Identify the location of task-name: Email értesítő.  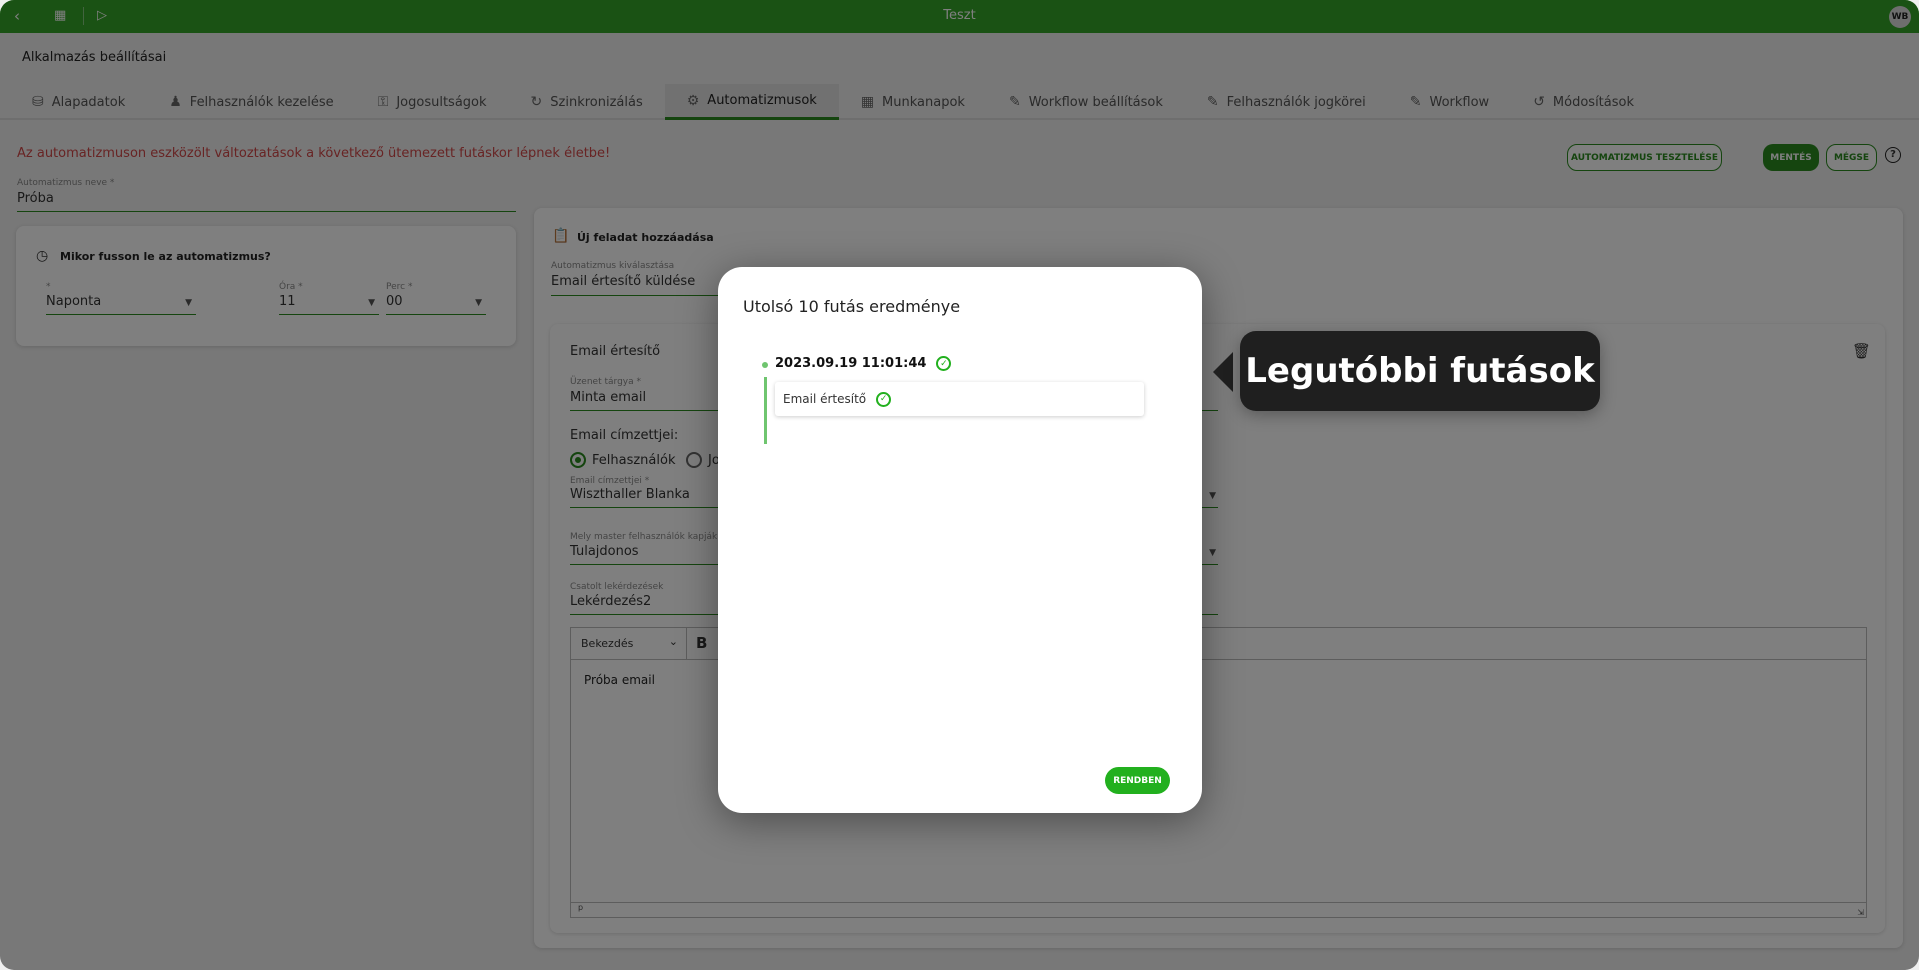
(825, 399).